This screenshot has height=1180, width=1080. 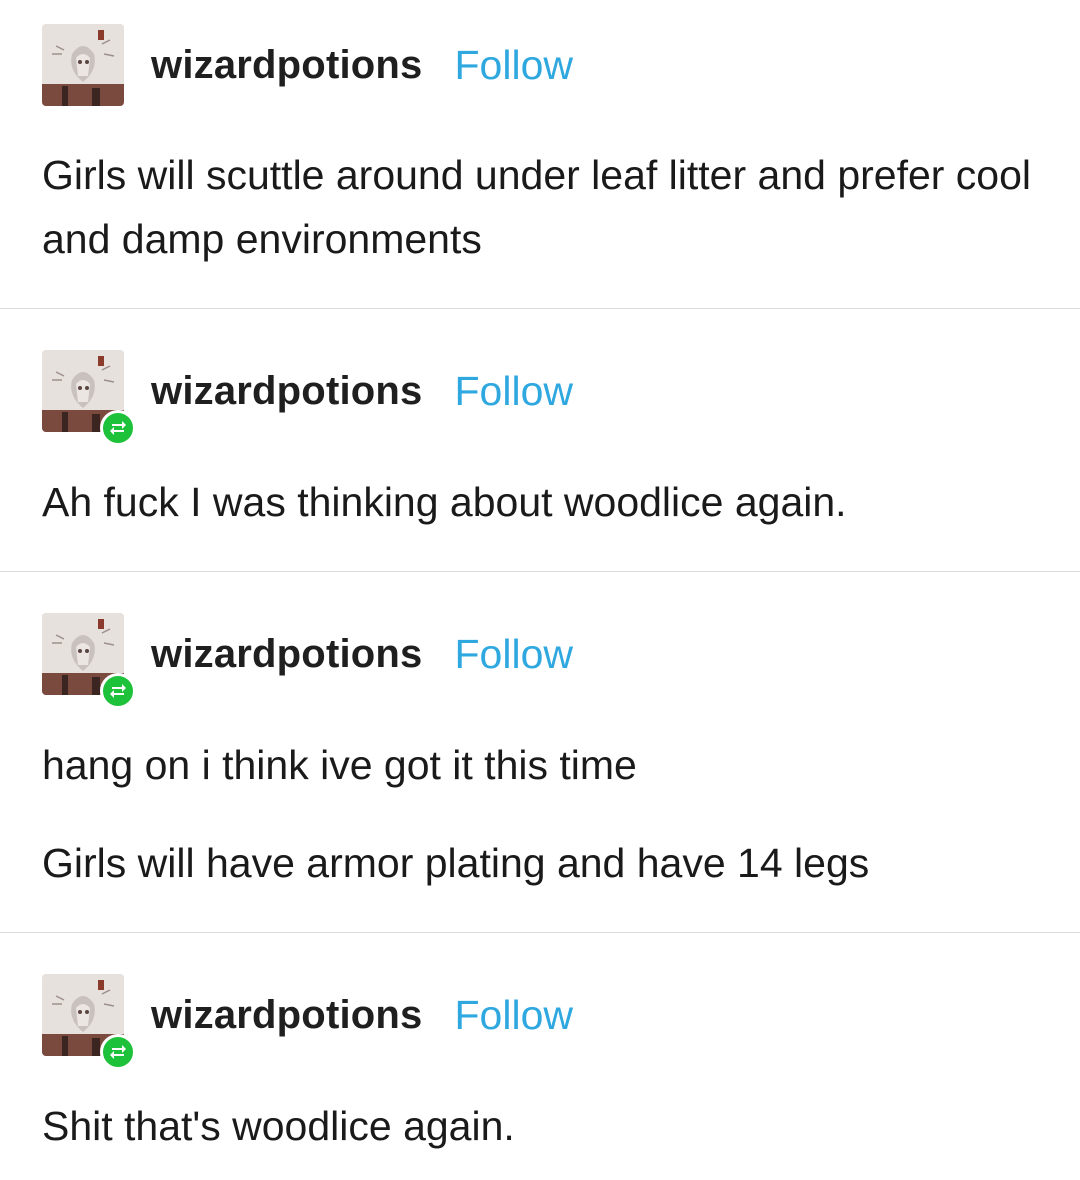 What do you see at coordinates (546, 1126) in the screenshot?
I see `post-body: Shit that's woodlice again.` at bounding box center [546, 1126].